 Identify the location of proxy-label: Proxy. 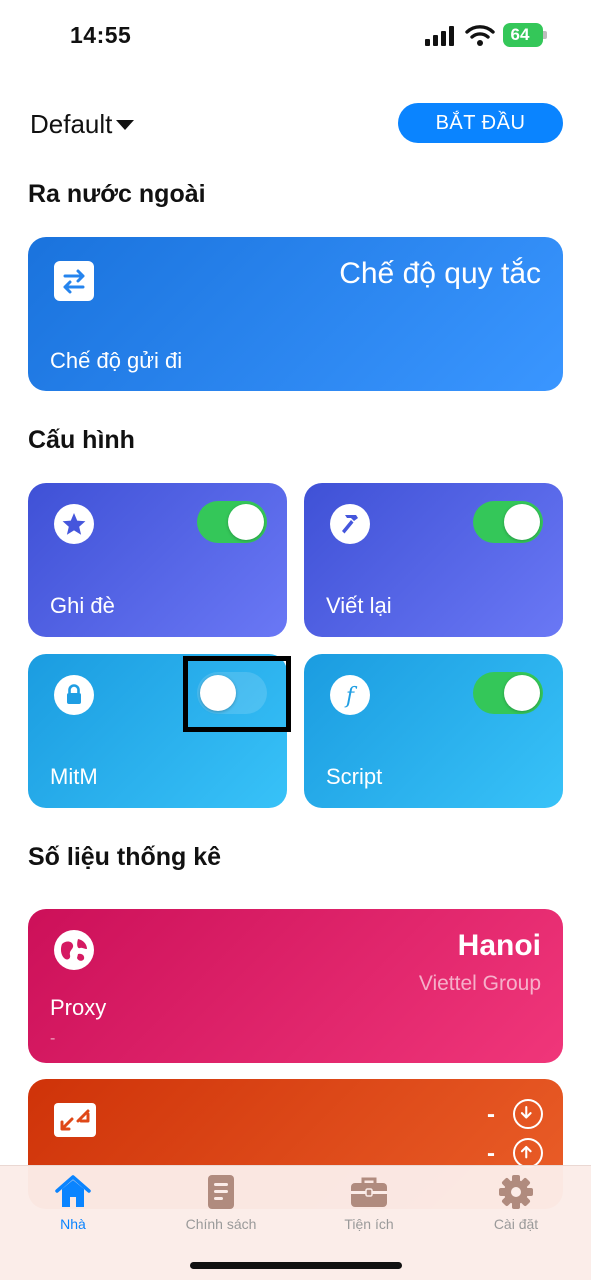
(78, 1007).